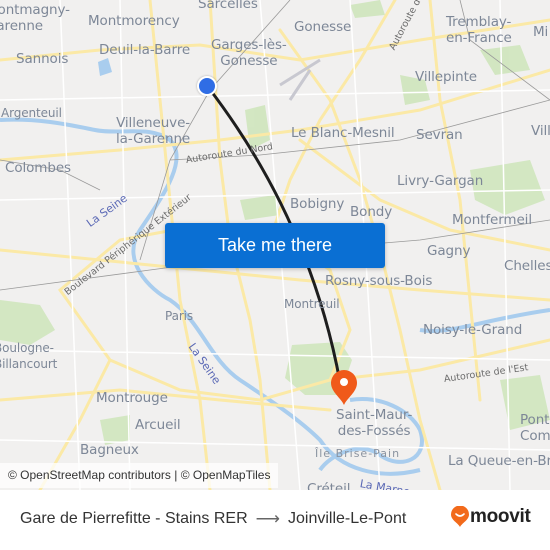 Image resolution: width=550 pixels, height=550 pixels. I want to click on destination-name: Joinville-Le-Pont, so click(347, 518).